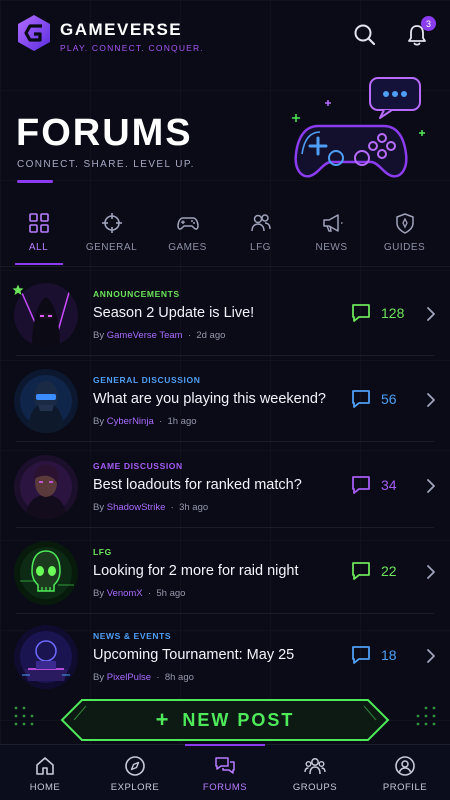 This screenshot has width=450, height=800. What do you see at coordinates (136, 294) in the screenshot?
I see `thread-category: ANNOUNCEMENTS` at bounding box center [136, 294].